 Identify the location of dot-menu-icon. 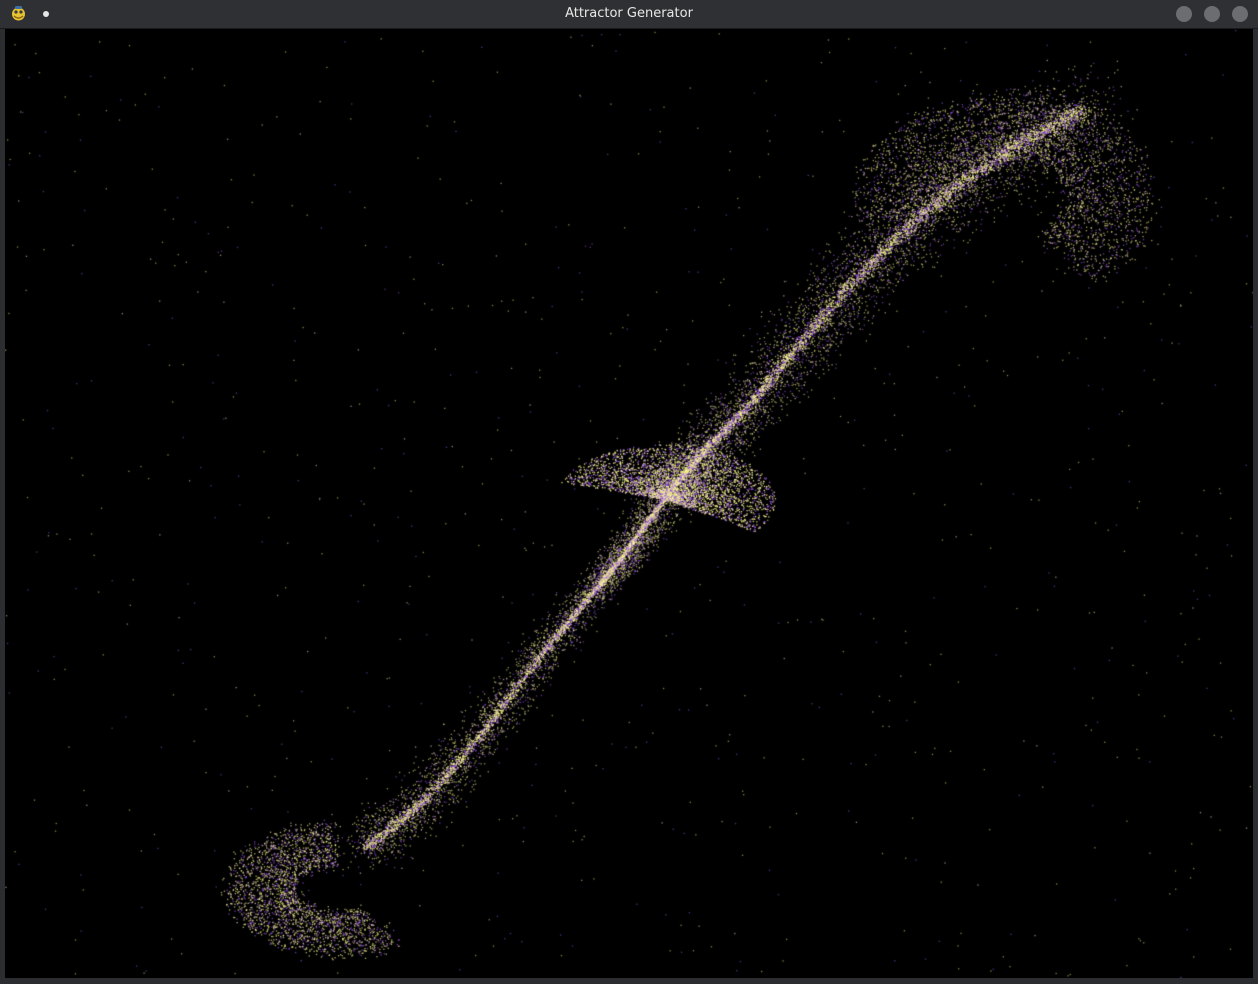
(46, 14).